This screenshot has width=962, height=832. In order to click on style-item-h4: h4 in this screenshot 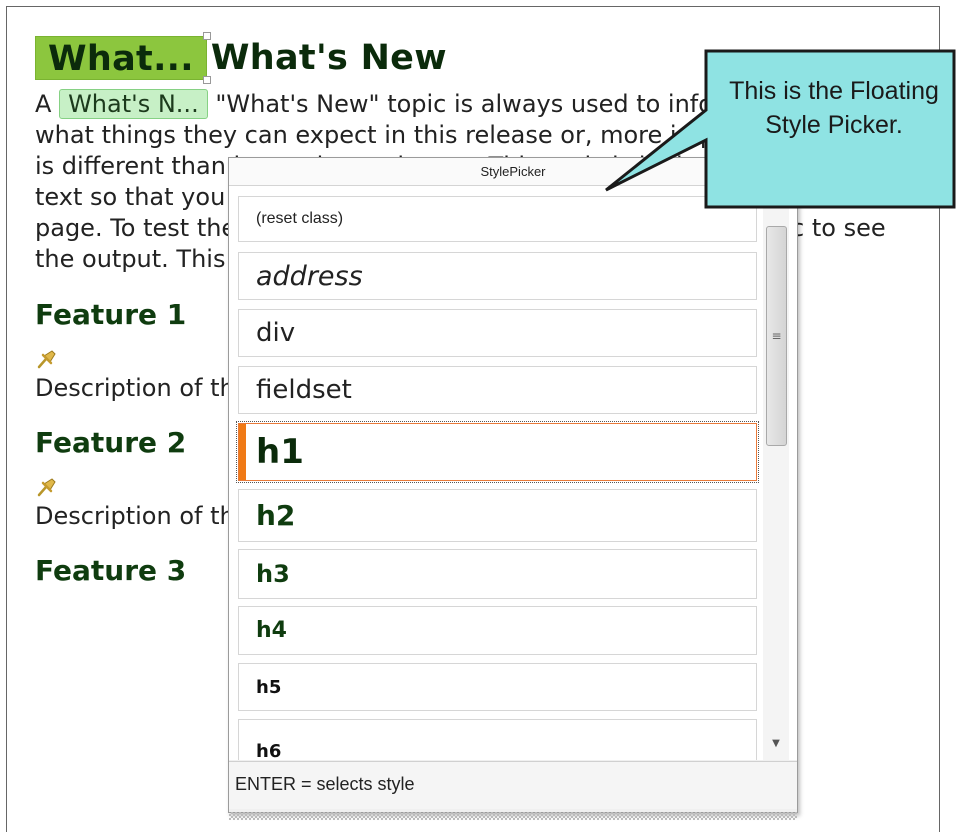, I will do `click(497, 630)`.